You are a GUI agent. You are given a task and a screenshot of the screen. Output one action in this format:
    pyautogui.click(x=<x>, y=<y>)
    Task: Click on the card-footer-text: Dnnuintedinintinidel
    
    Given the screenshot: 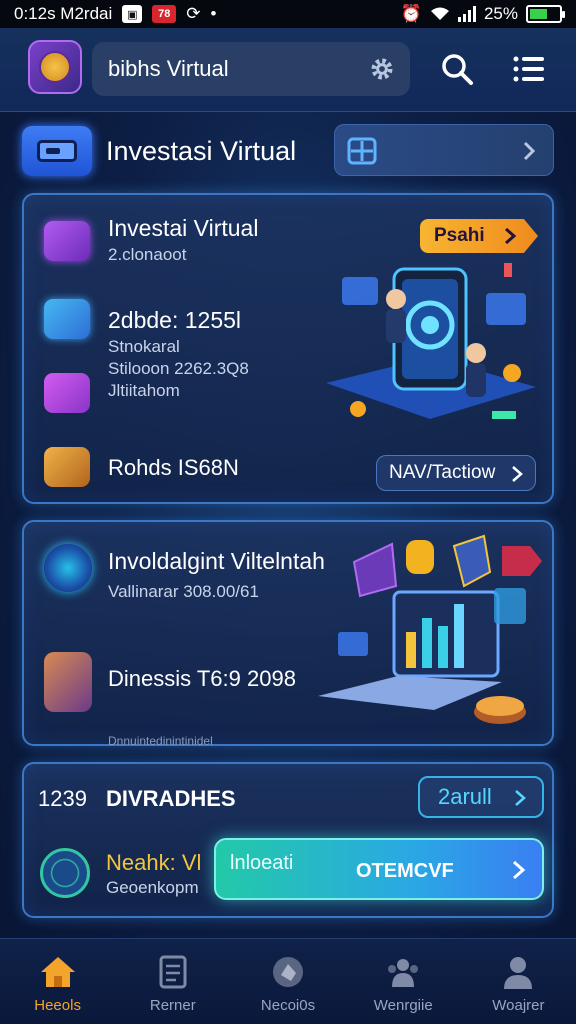 What is the action you would take?
    pyautogui.click(x=160, y=741)
    